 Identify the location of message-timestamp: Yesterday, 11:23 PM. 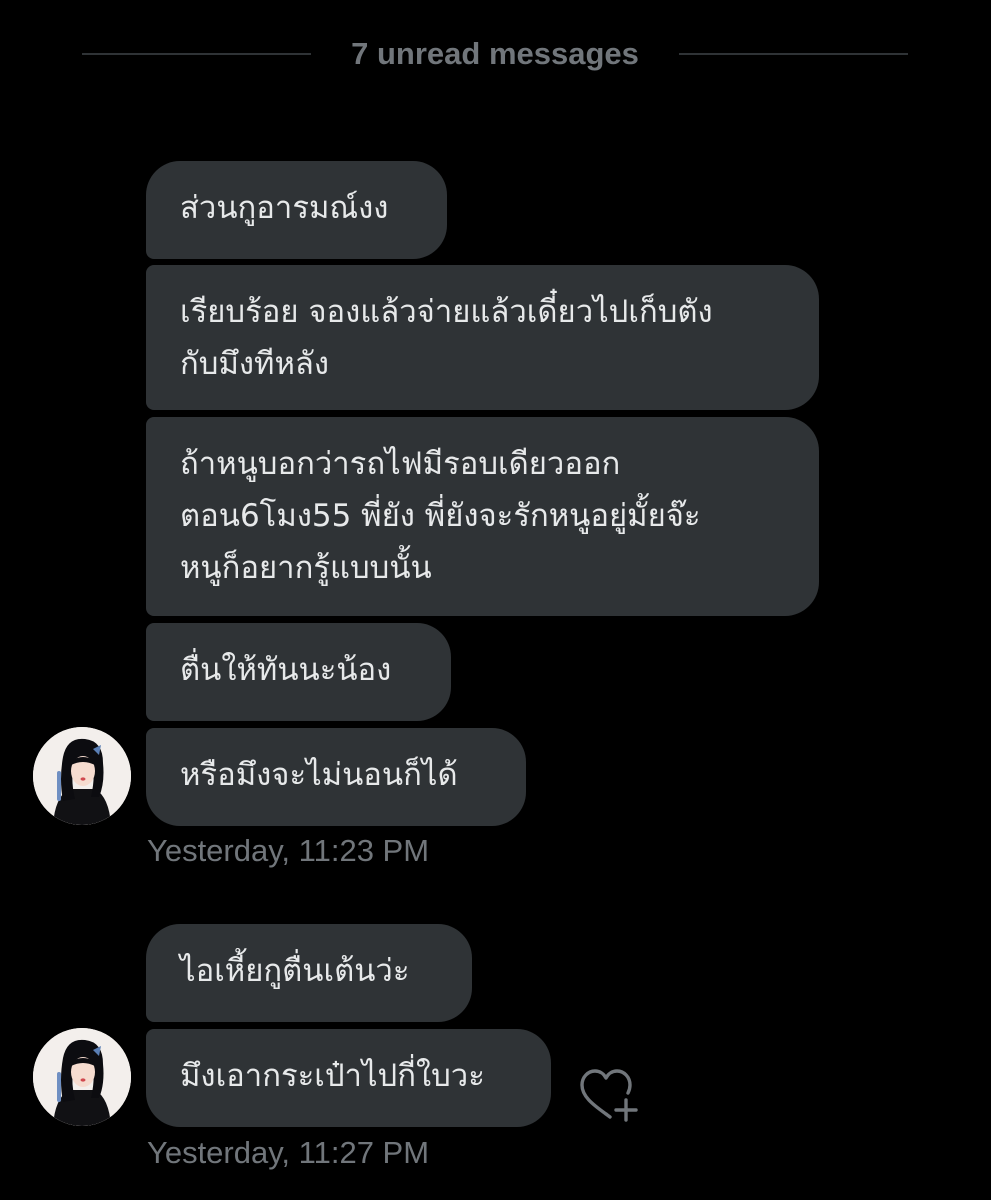
(288, 850).